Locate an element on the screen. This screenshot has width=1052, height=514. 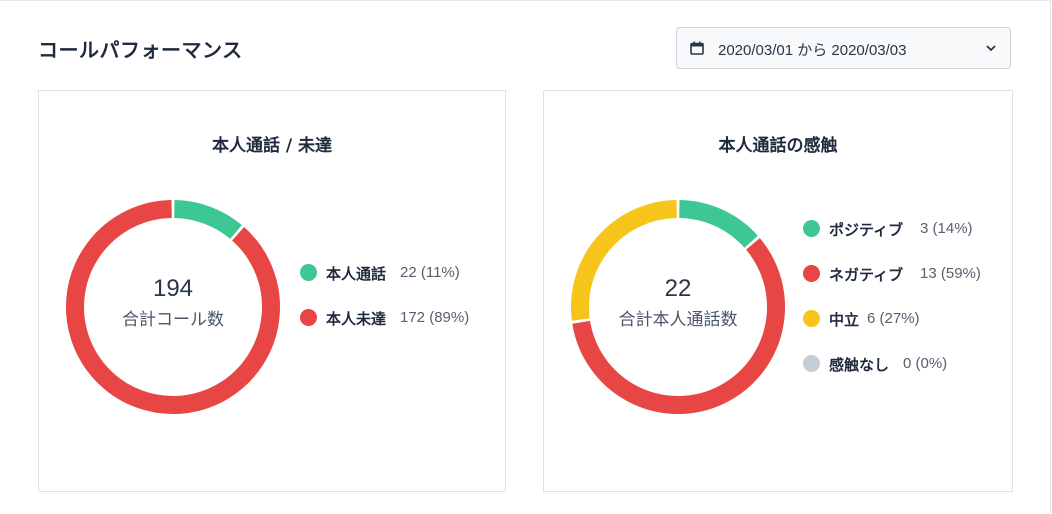
legend-name: ポジティブ is located at coordinates (866, 230).